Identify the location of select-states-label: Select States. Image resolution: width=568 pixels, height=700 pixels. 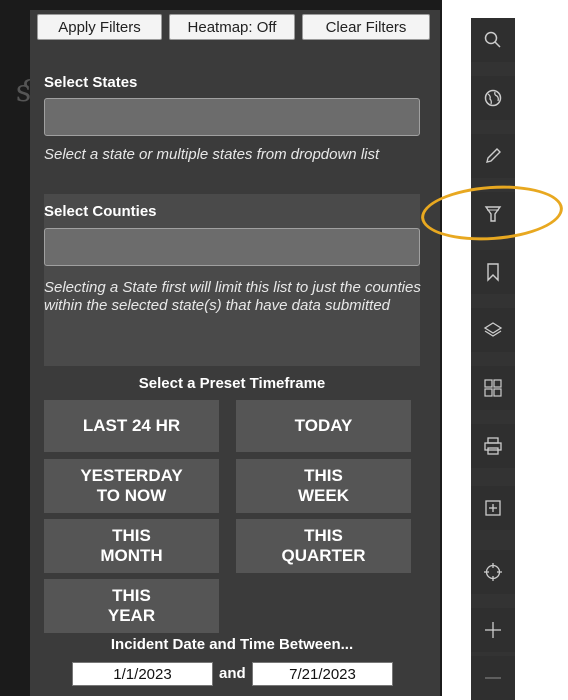
(91, 82).